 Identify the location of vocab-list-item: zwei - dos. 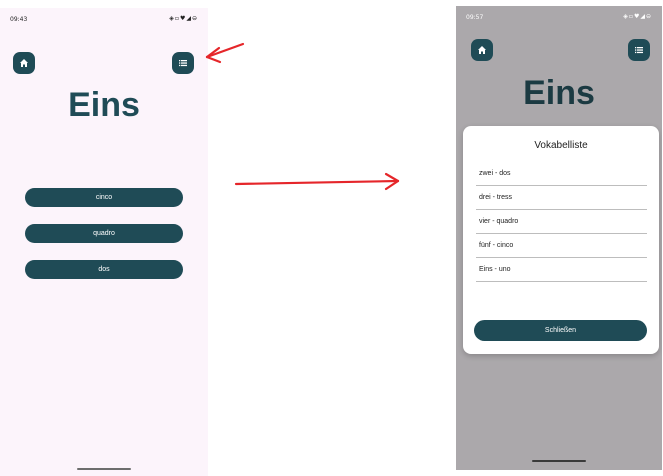
(561, 174).